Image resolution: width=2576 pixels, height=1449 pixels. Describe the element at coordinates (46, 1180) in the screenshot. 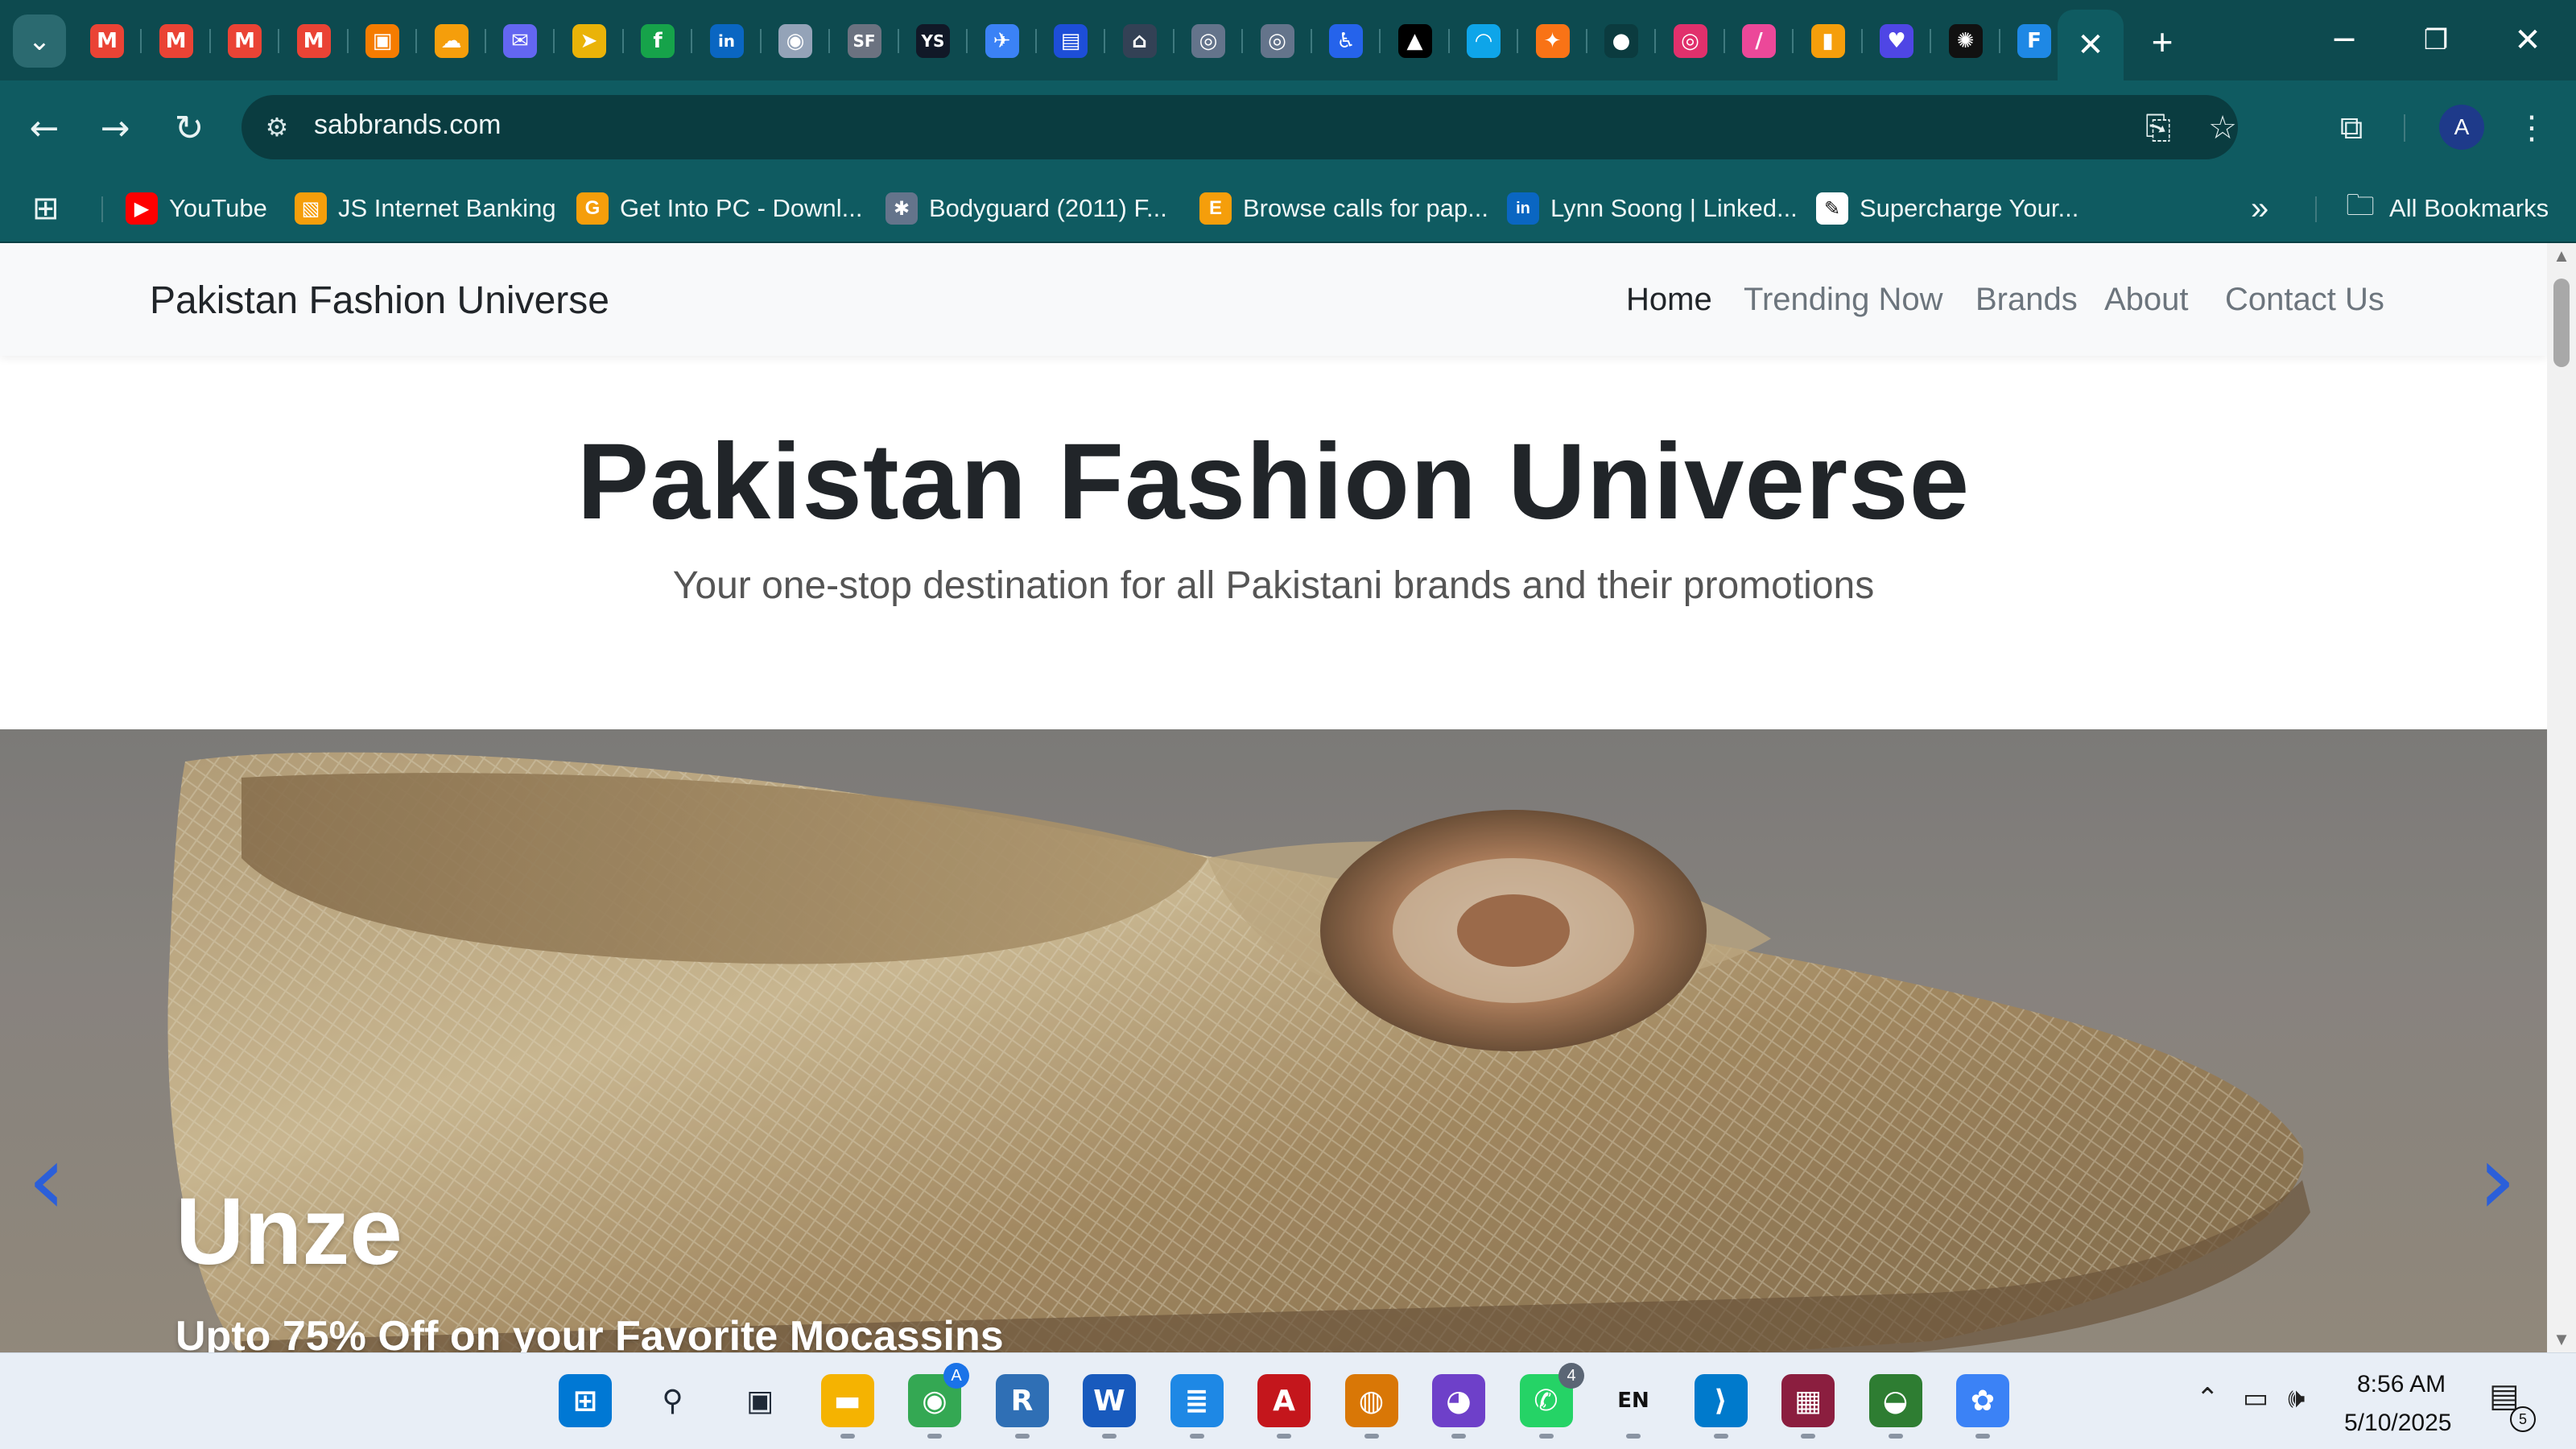

I see `carousel-prev-button: ‹` at that location.